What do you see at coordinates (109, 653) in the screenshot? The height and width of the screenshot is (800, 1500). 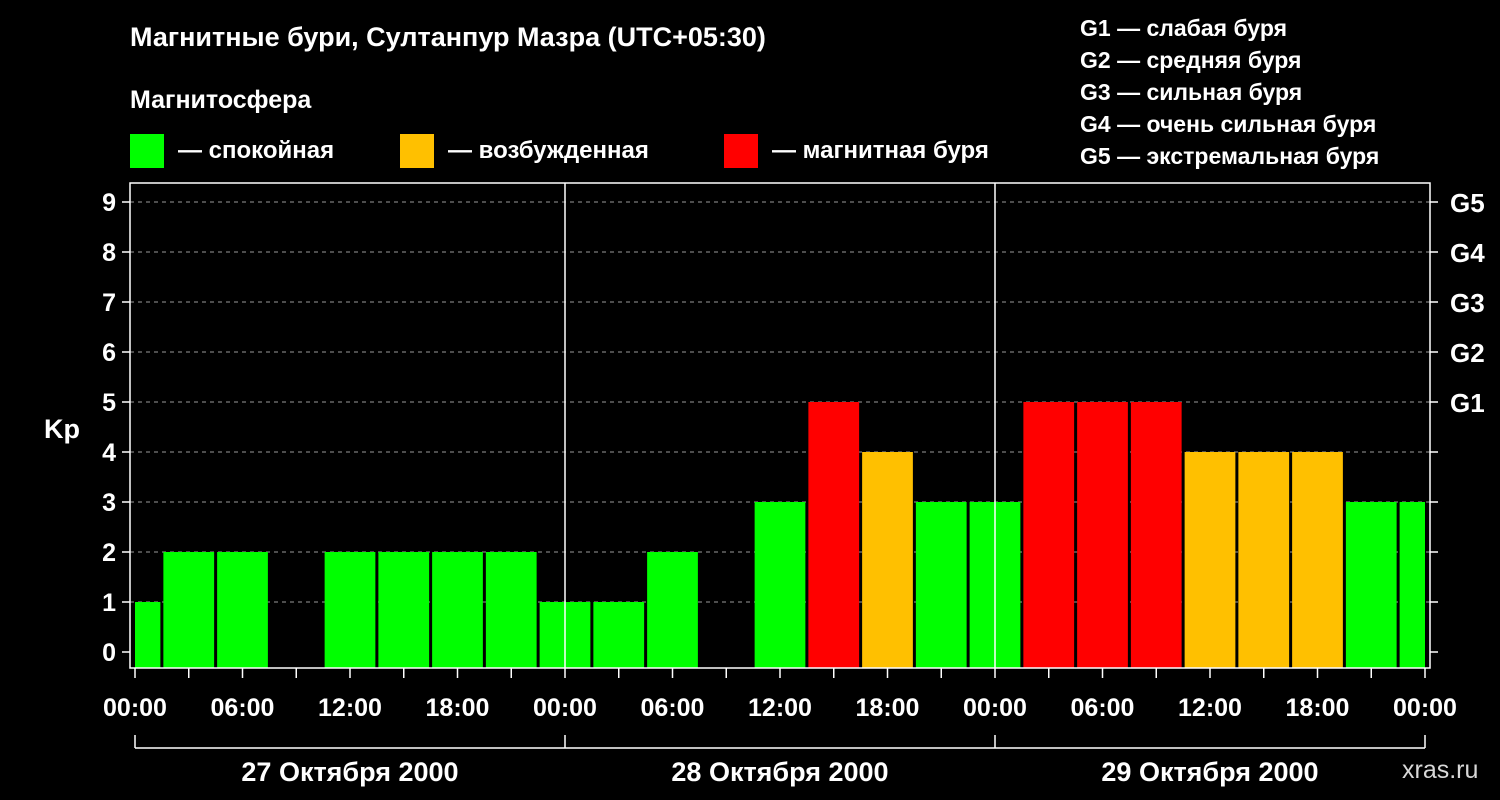 I see `y-tick-label: 0` at bounding box center [109, 653].